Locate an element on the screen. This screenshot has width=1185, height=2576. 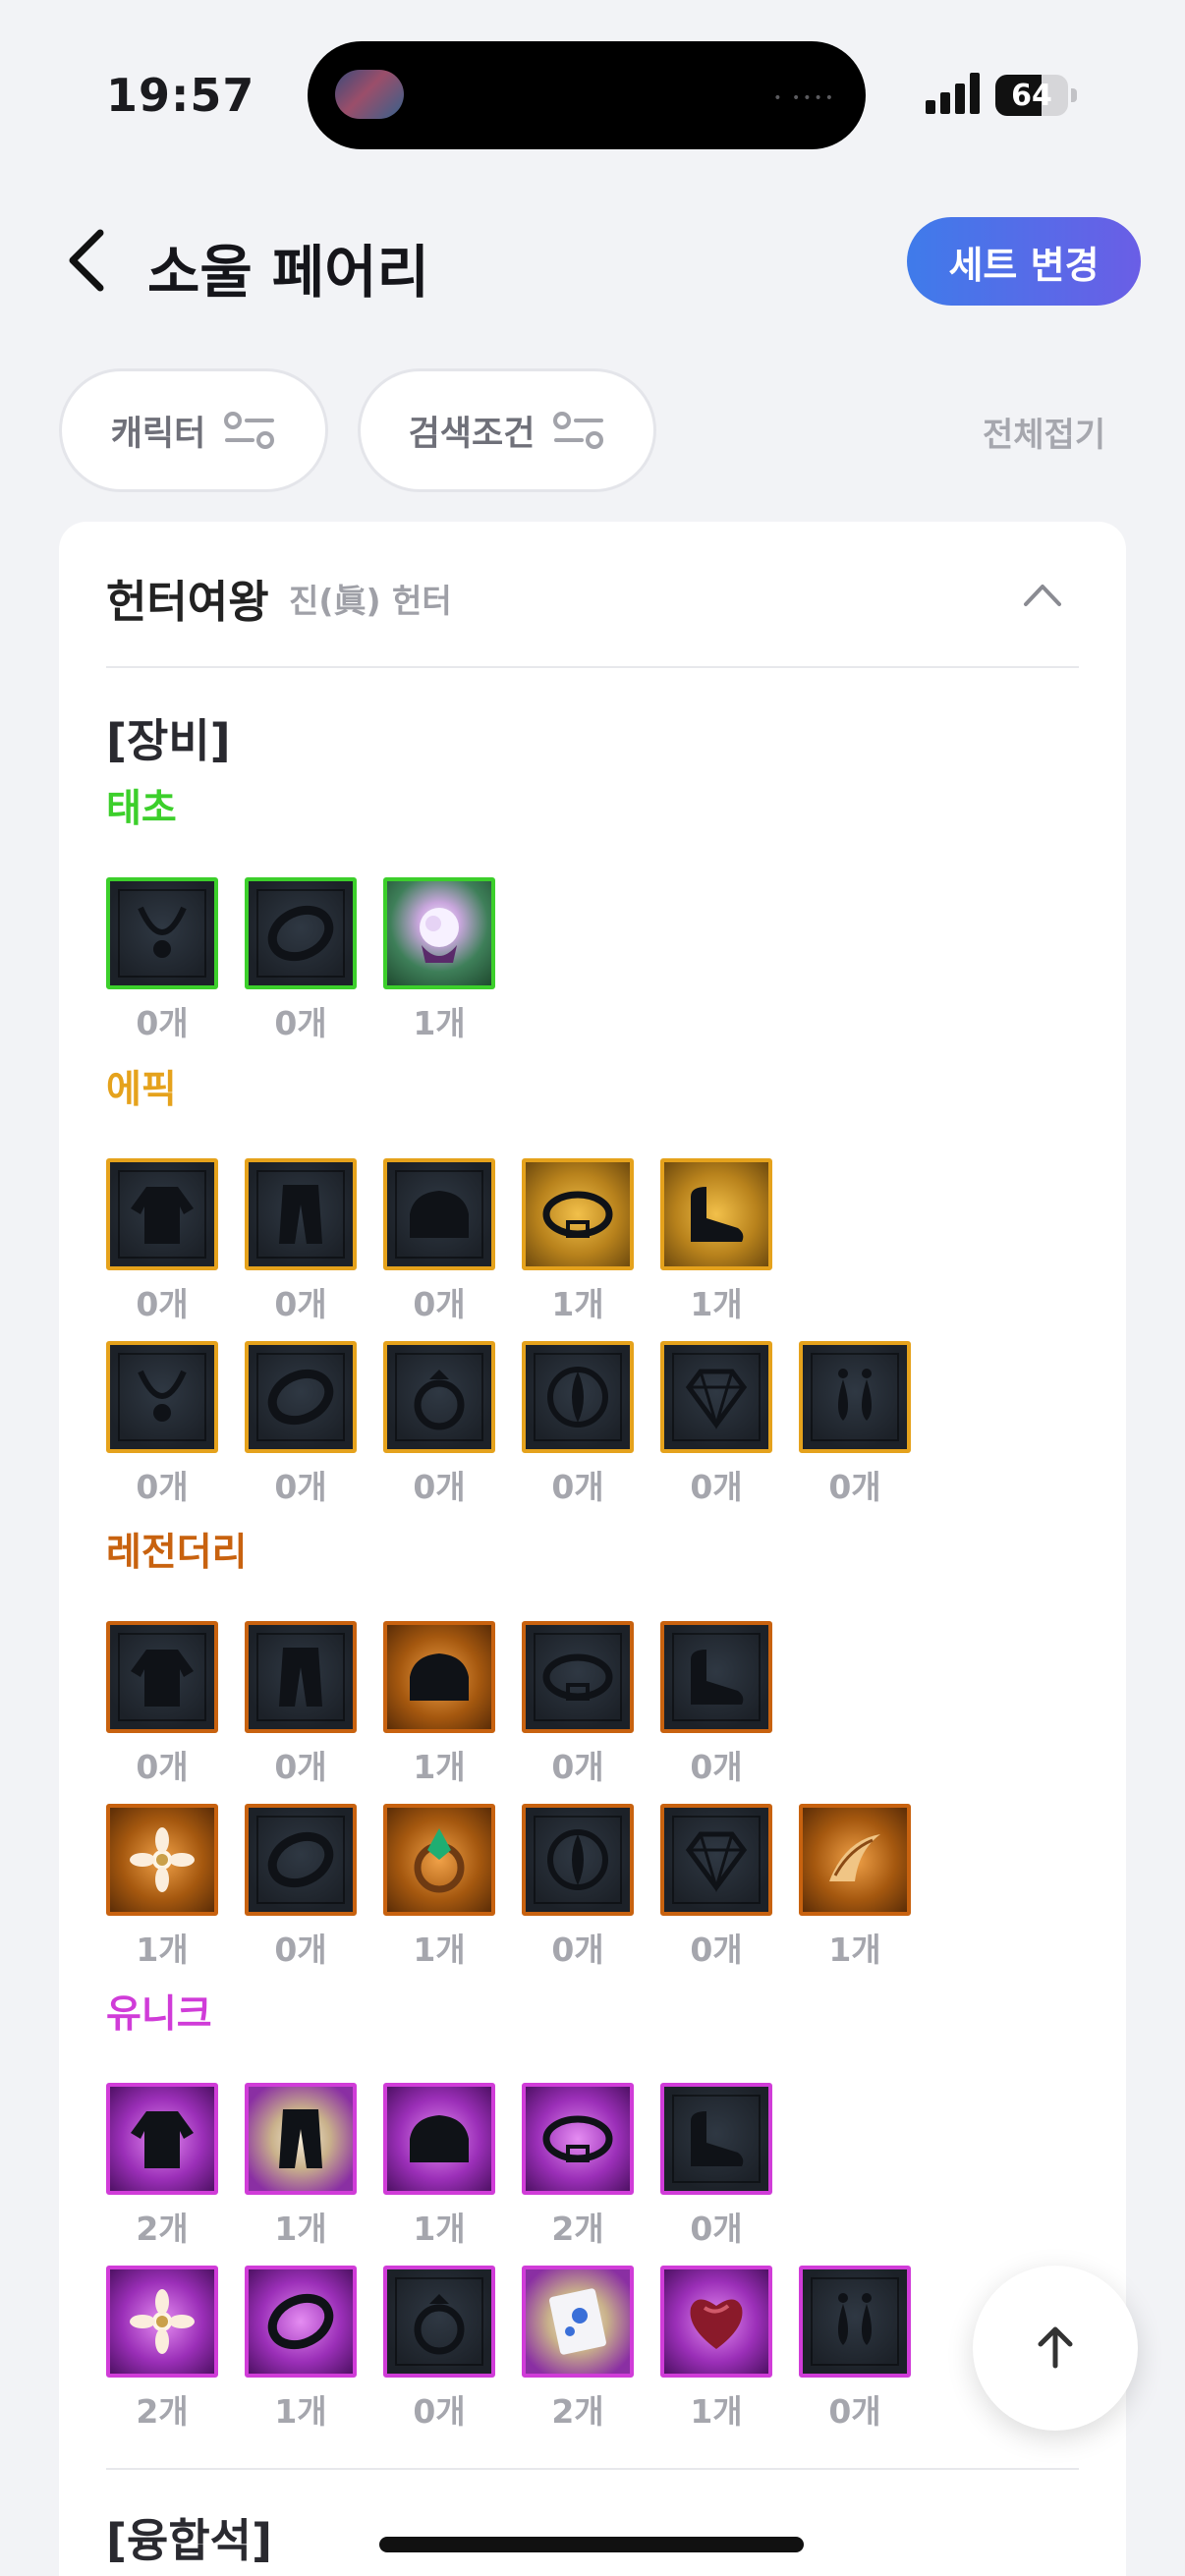
flower-necklace-icon is located at coordinates (162, 2321).